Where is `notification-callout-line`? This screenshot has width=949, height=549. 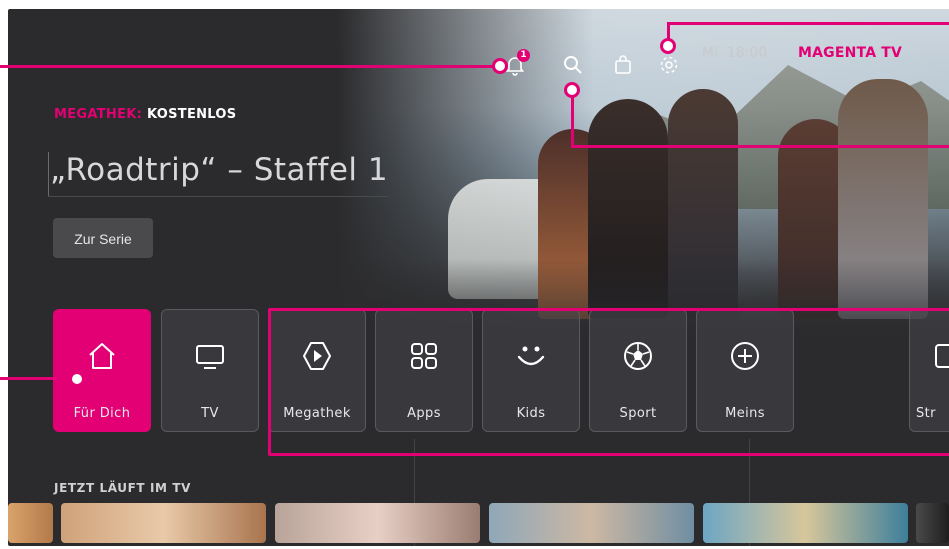
notification-callout-line is located at coordinates (248, 66).